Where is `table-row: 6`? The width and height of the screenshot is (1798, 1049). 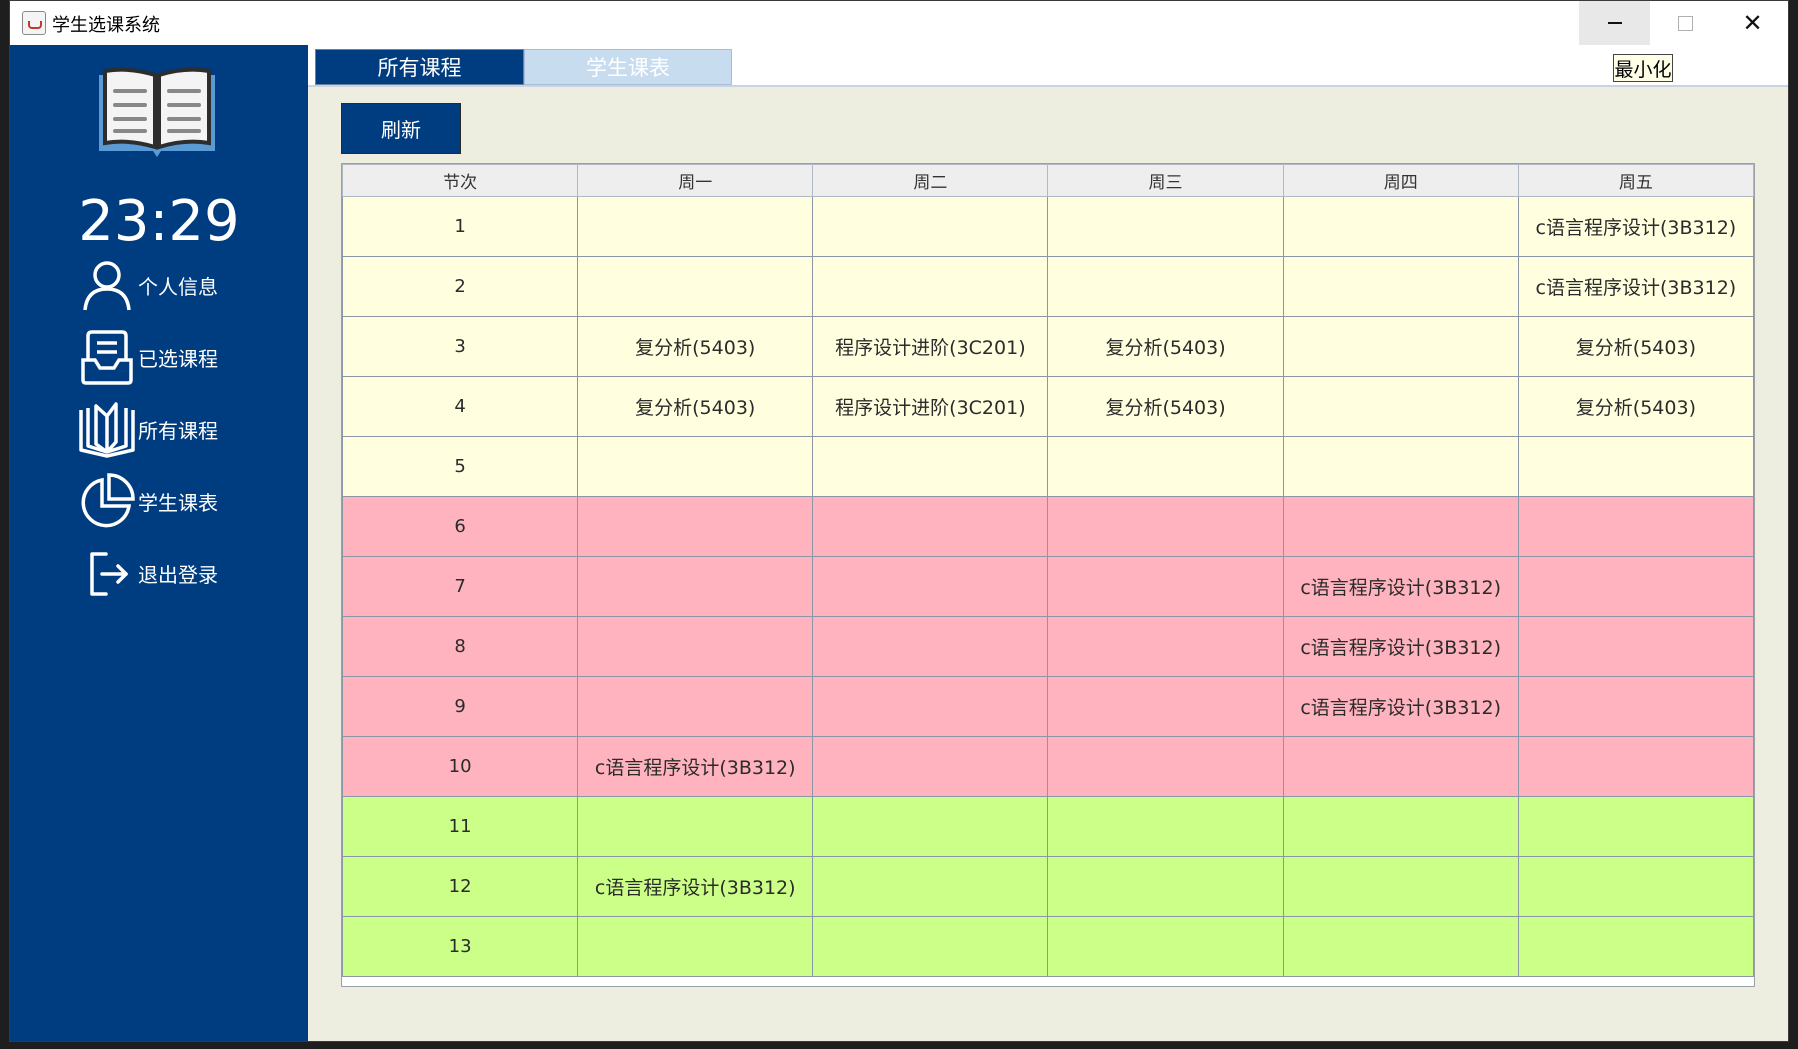
table-row: 6 is located at coordinates (1048, 526).